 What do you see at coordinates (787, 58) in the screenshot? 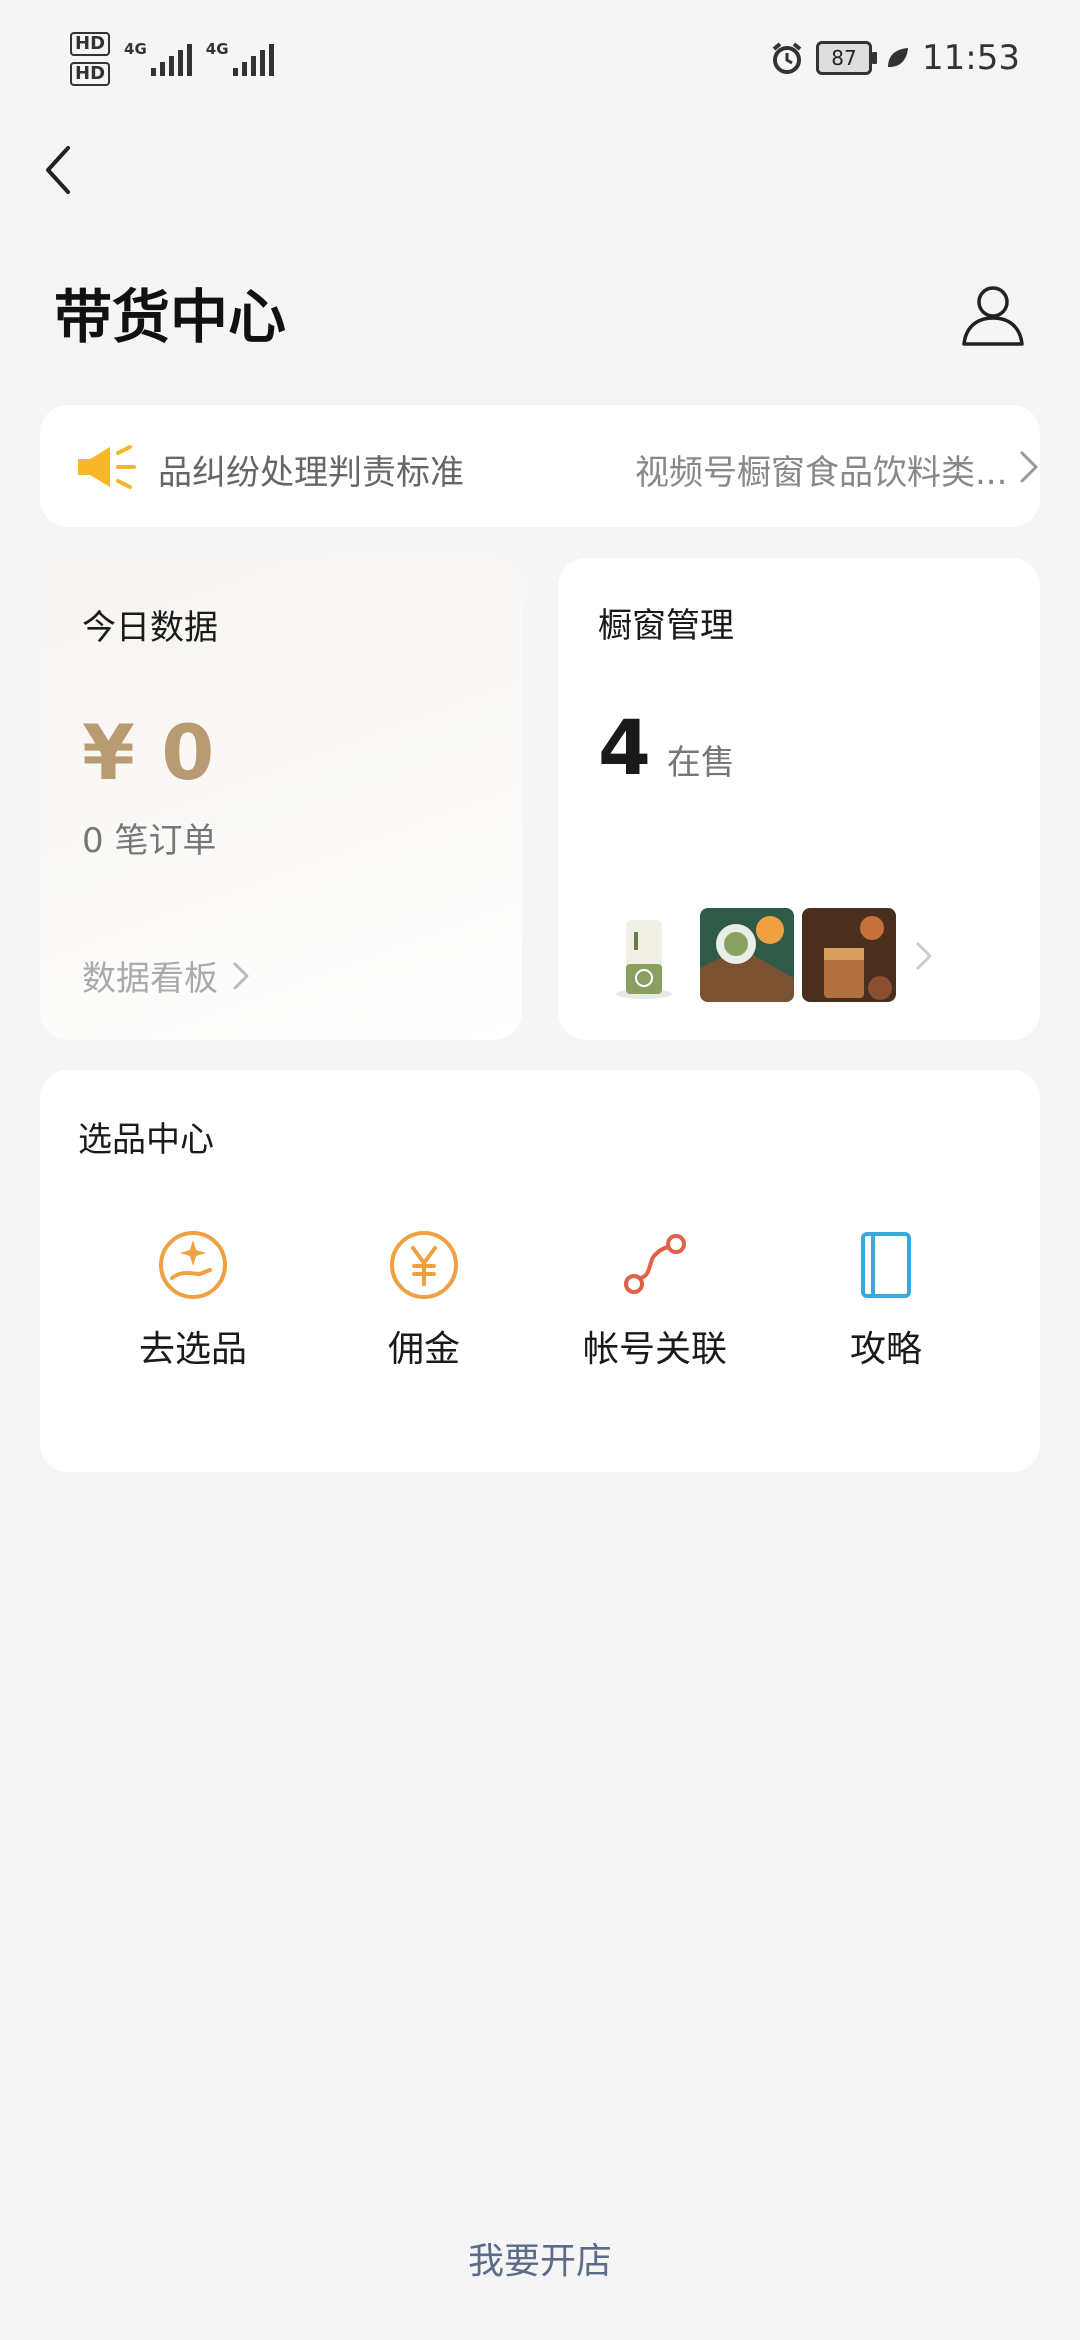
I see `alarm-icon` at bounding box center [787, 58].